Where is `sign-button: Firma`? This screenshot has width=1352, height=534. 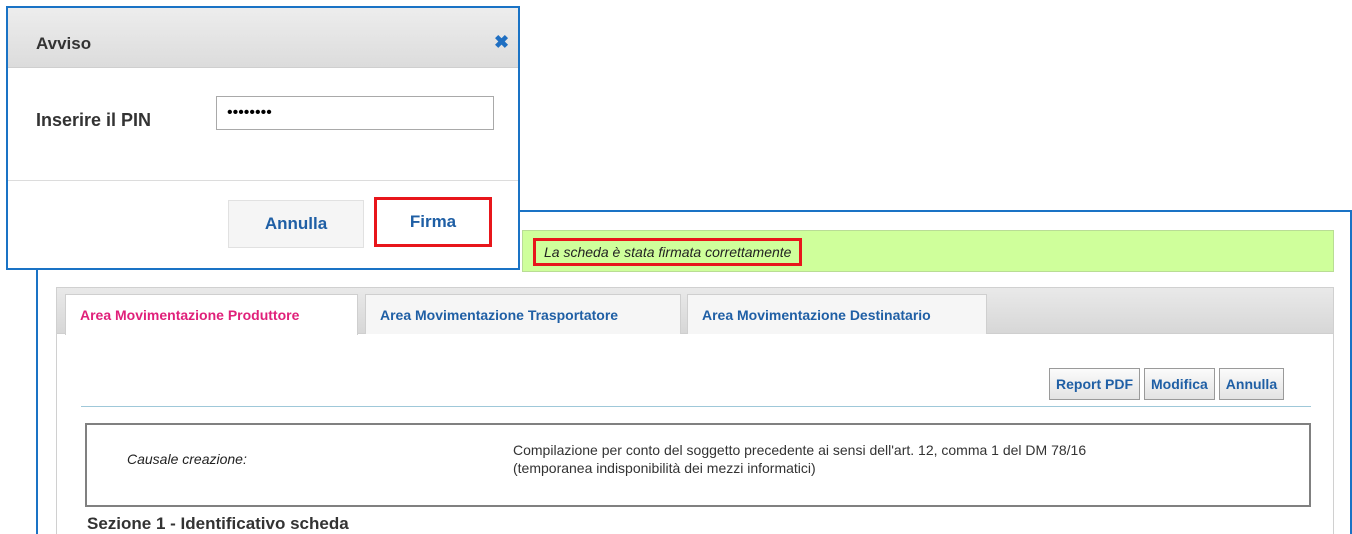
sign-button: Firma is located at coordinates (433, 222).